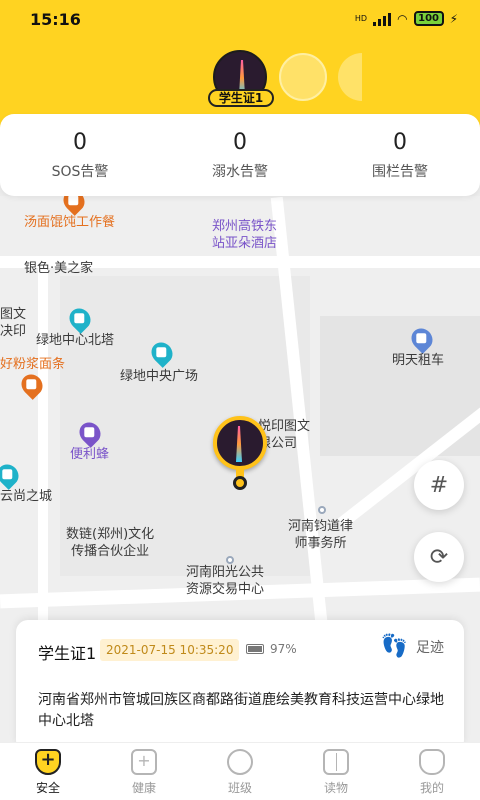 The height and width of the screenshot is (800, 480). Describe the element at coordinates (432, 762) in the screenshot. I see `profile-icon` at that location.